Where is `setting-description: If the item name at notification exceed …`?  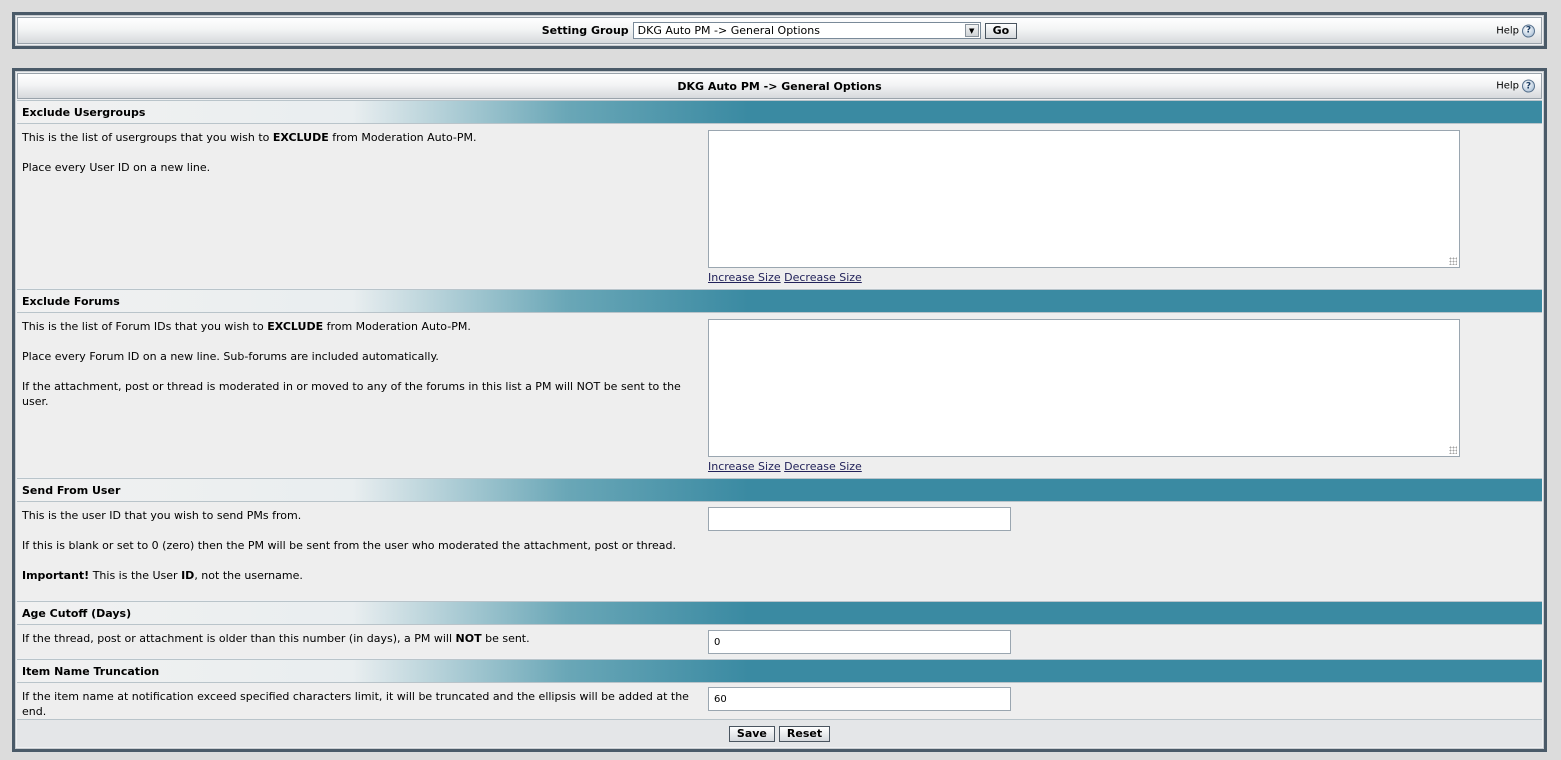
setting-description: If the item name at notification exceed … is located at coordinates (355, 704).